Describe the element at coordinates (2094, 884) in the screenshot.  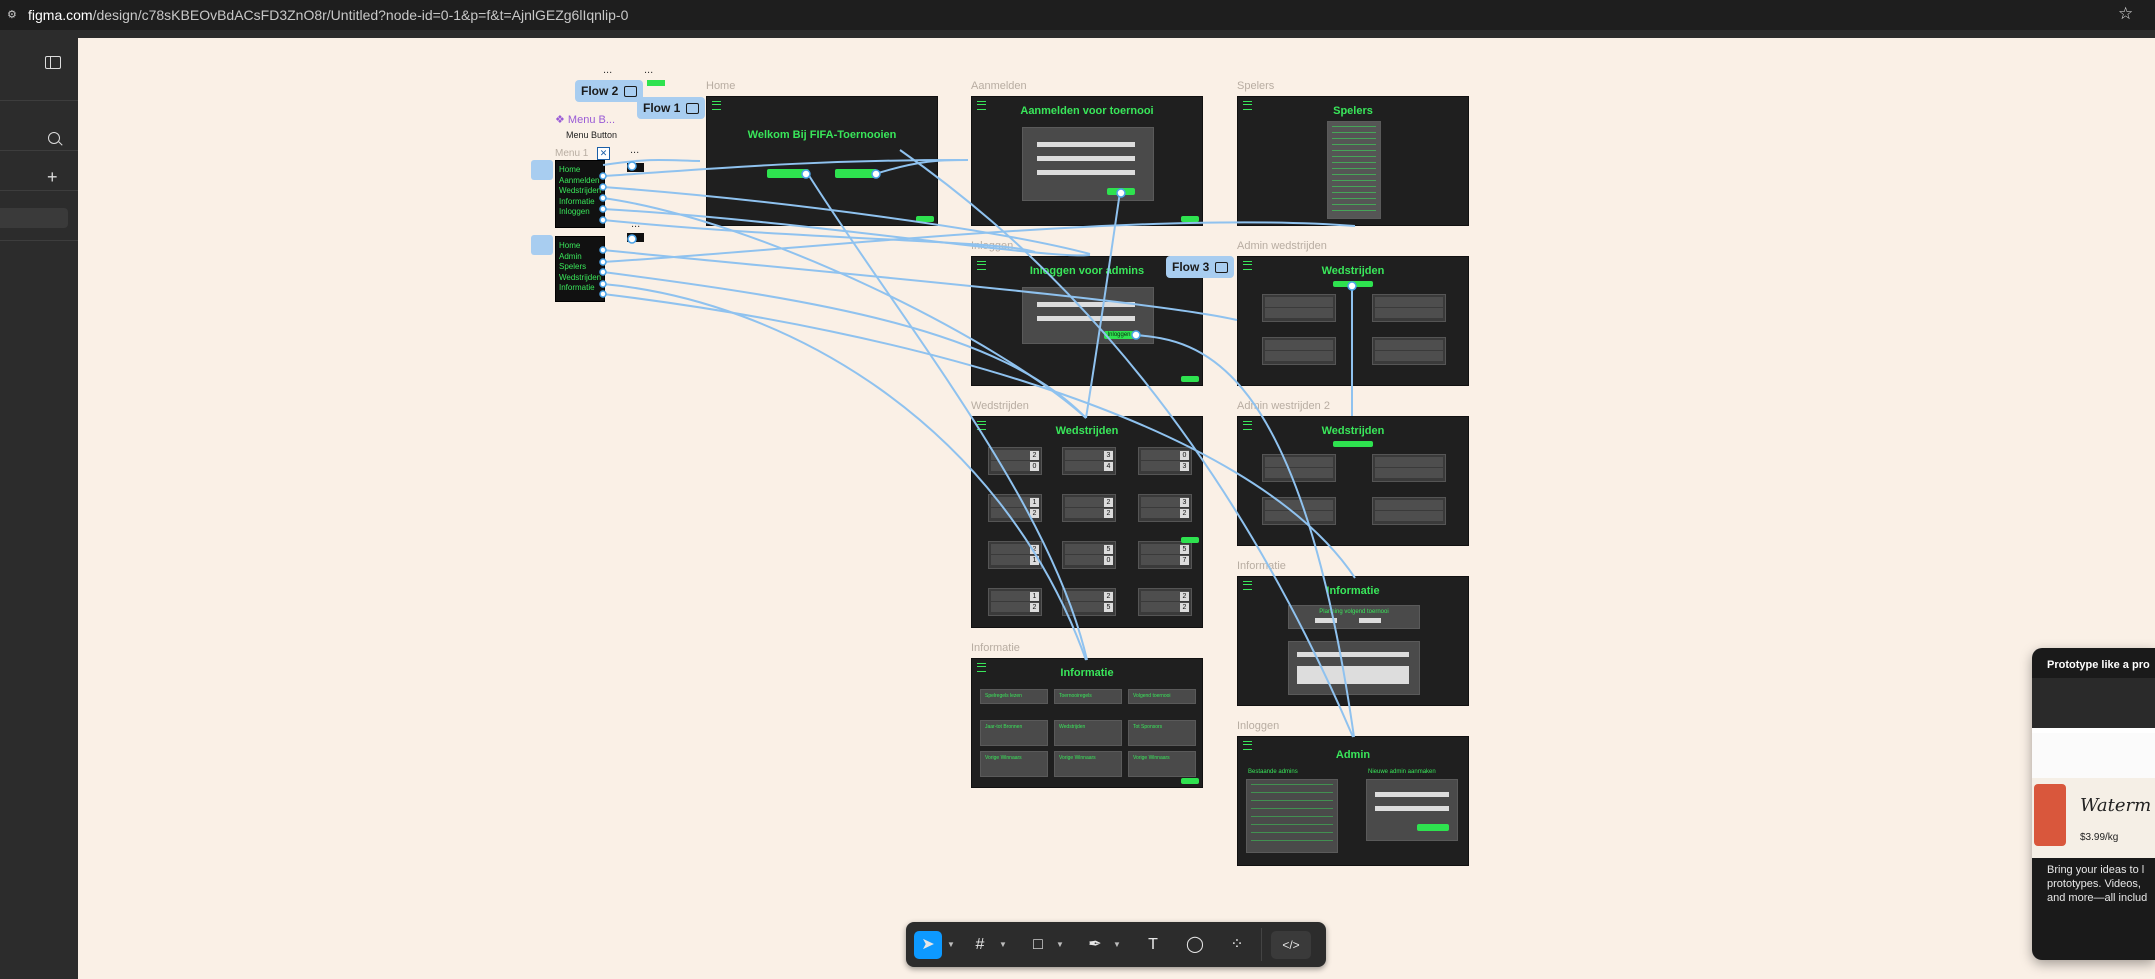
I see `promo-desc-2: prototypes. Videos,` at that location.